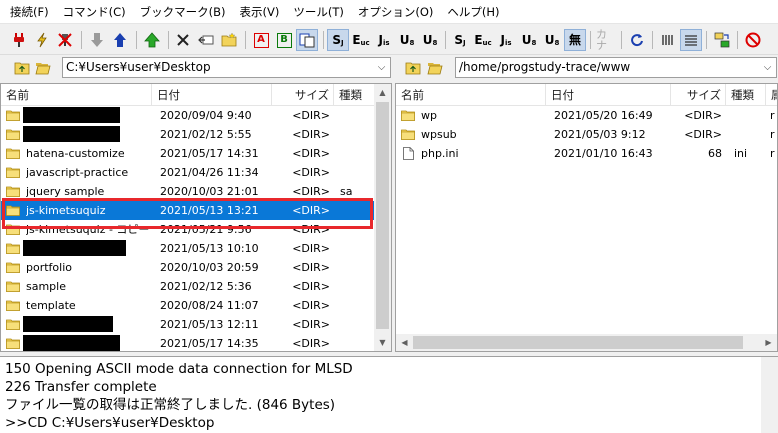 The height and width of the screenshot is (433, 778). I want to click on file-date: 2021/05/21 9:56, so click(206, 229).